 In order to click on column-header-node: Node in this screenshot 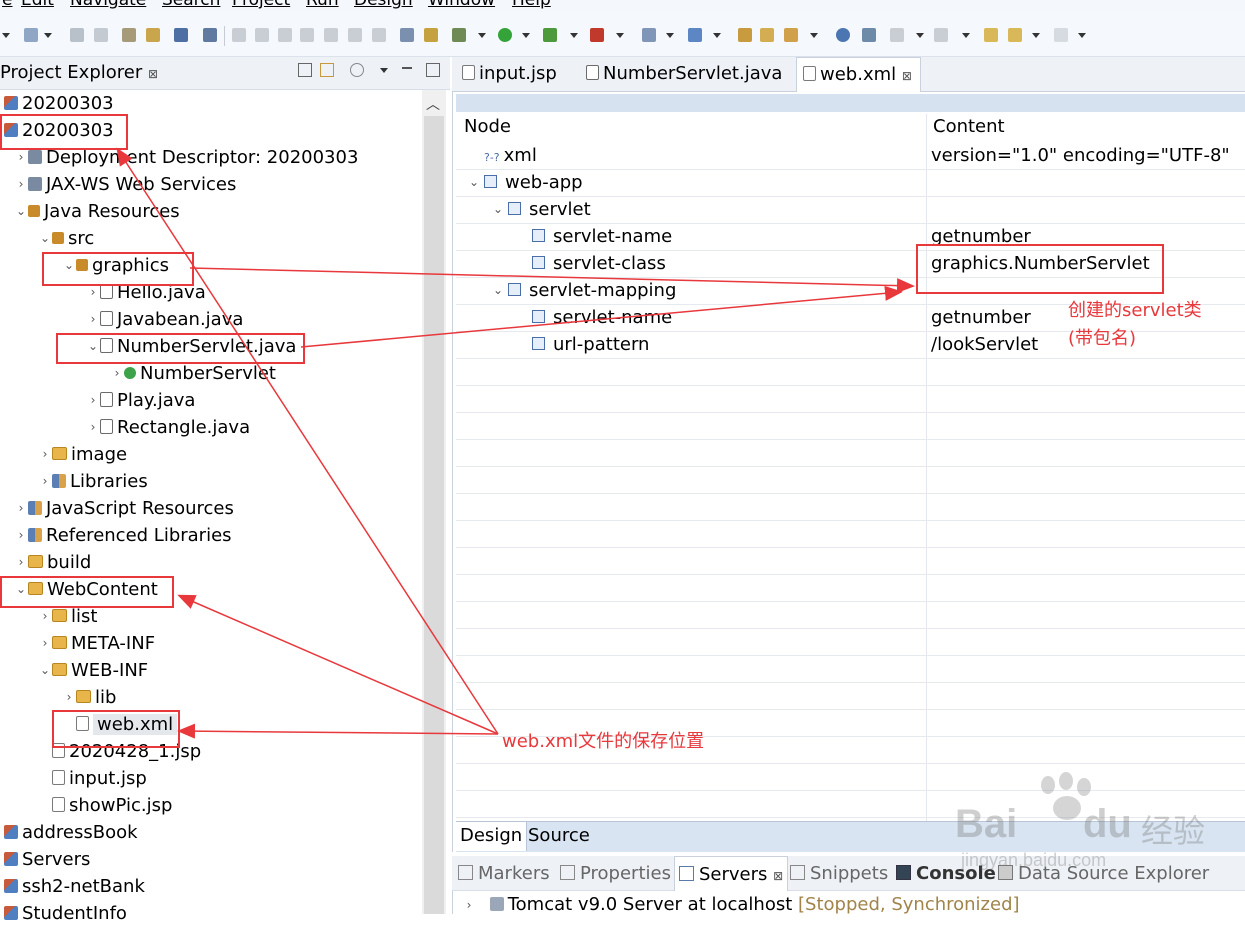, I will do `click(487, 126)`.